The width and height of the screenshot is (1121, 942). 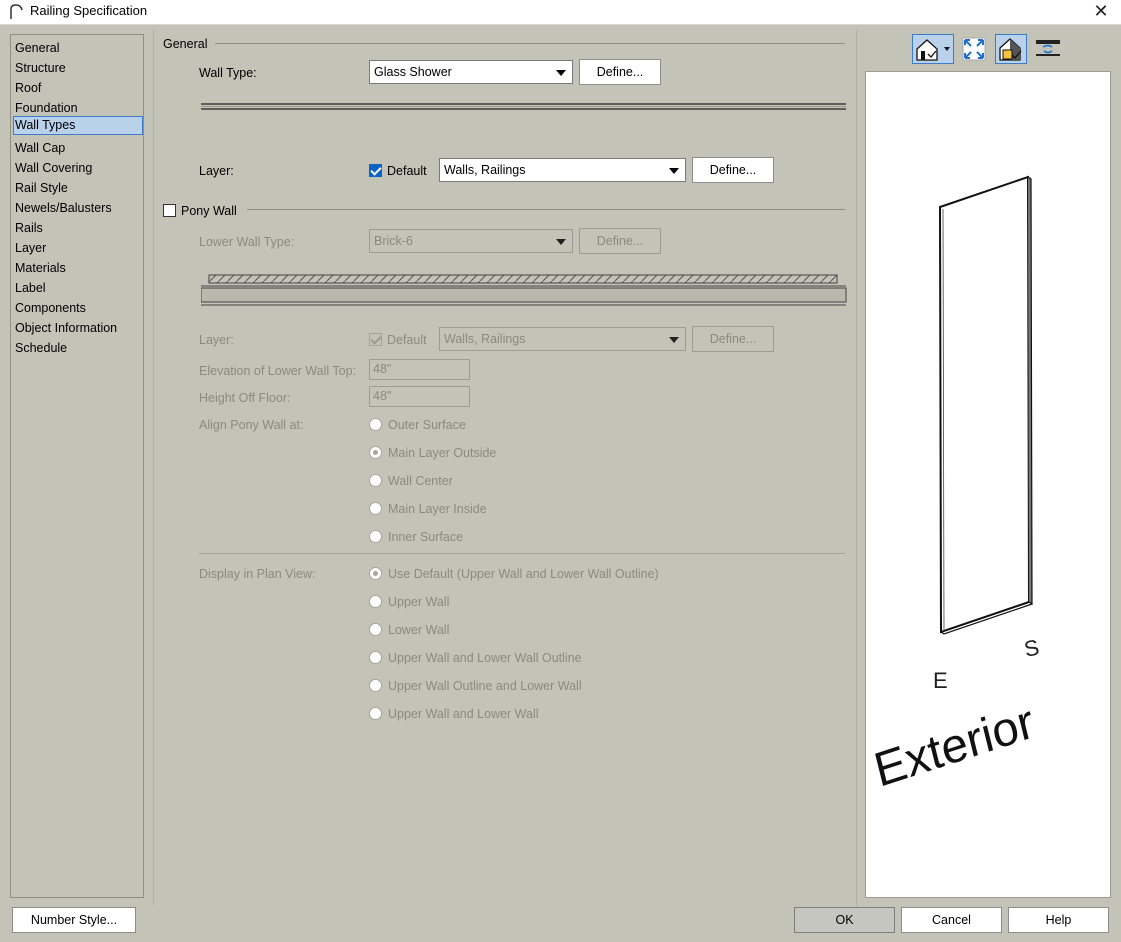 I want to click on glass-panel-render: E S Exterior, so click(x=955, y=486).